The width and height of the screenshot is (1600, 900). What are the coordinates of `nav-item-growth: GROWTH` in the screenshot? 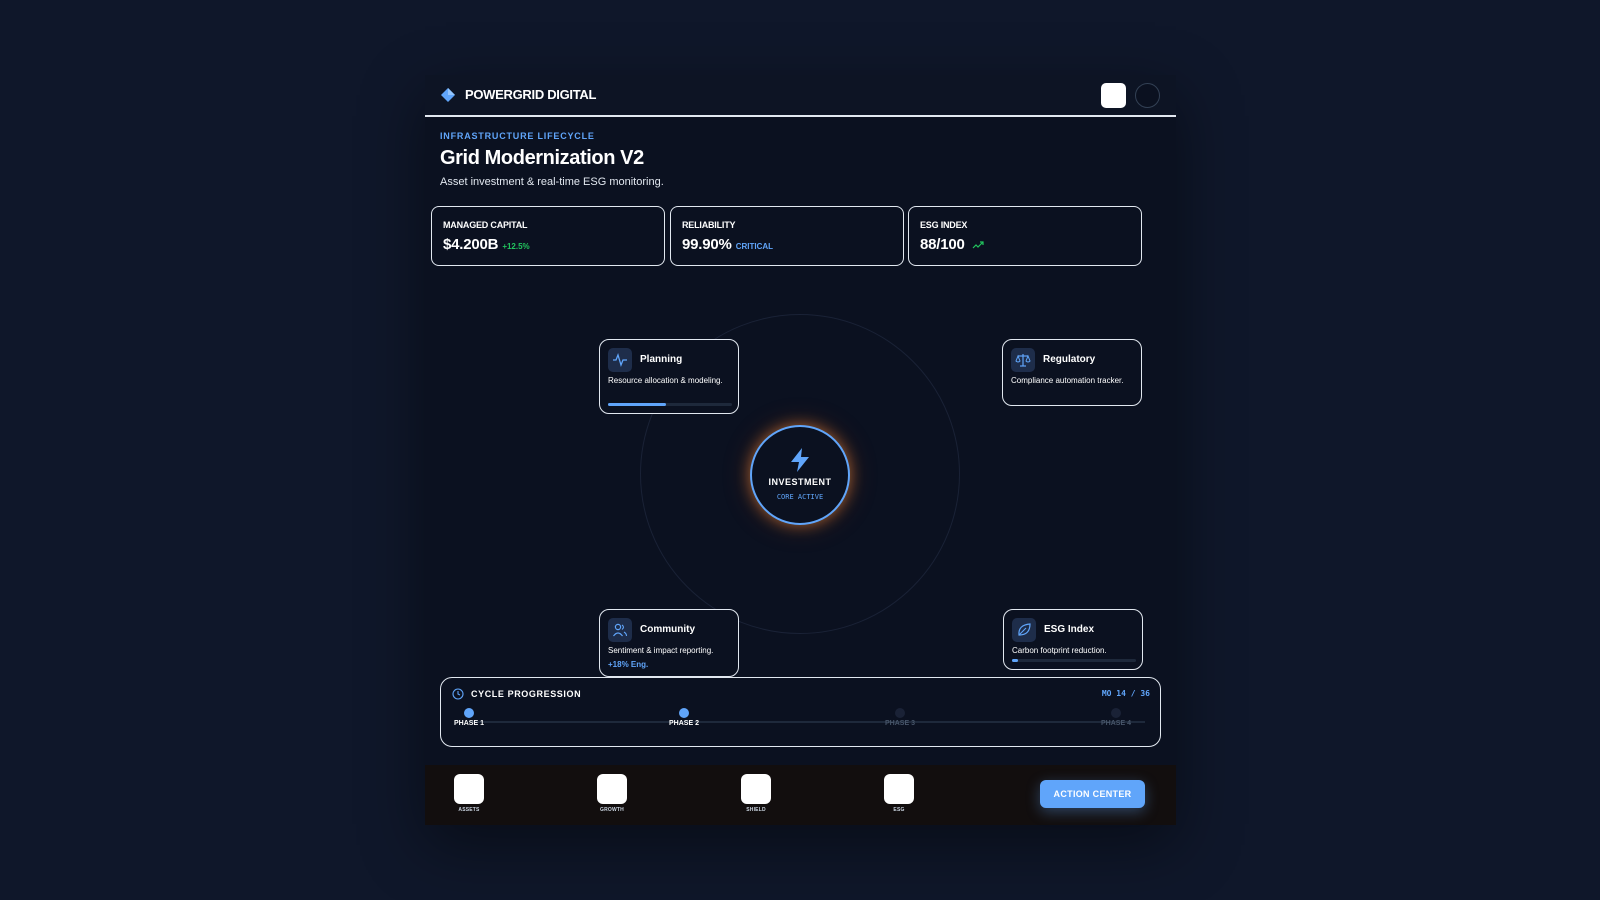 It's located at (612, 793).